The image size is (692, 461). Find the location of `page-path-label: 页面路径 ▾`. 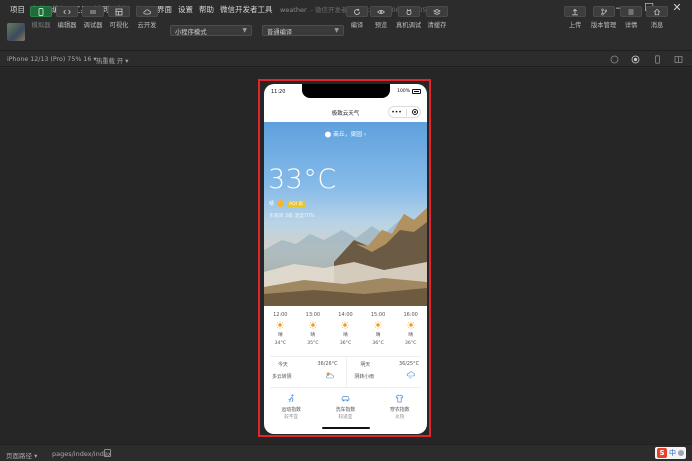

page-path-label: 页面路径 ▾ is located at coordinates (21, 455).